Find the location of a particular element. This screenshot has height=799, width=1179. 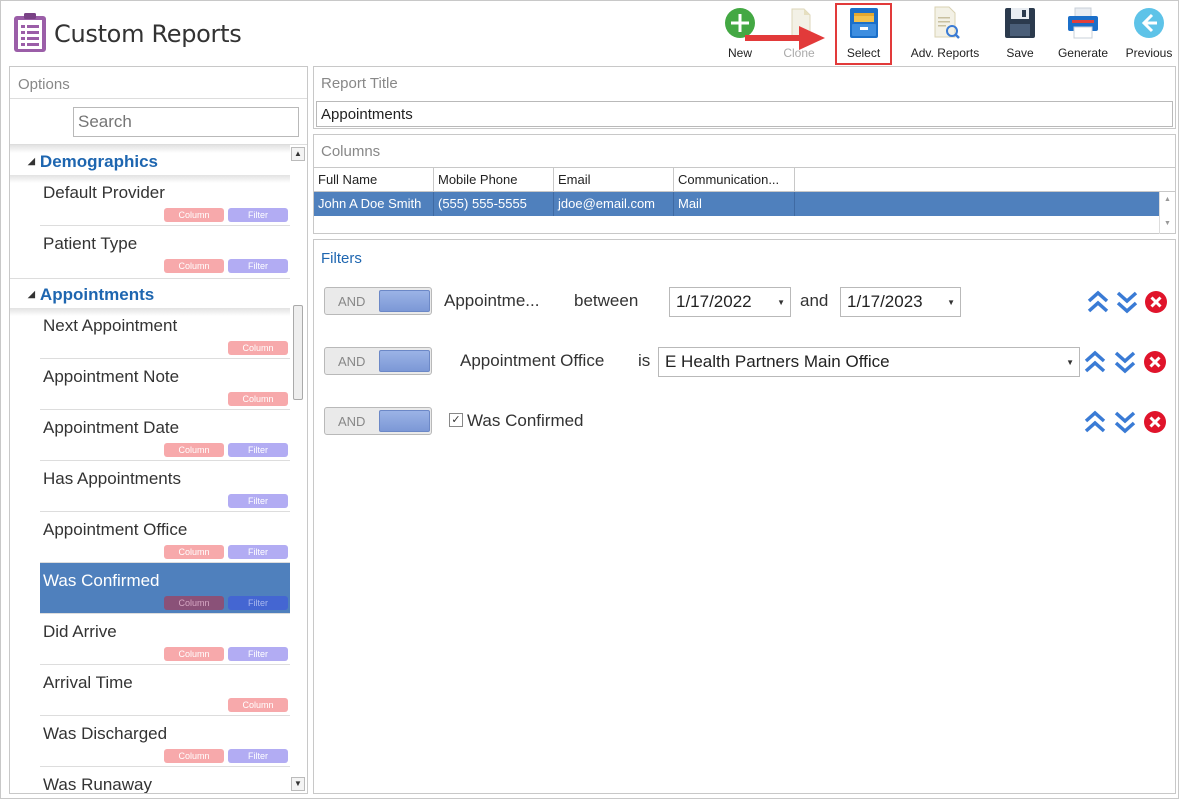

filter-field-label: Appointment Office is located at coordinates (532, 360).